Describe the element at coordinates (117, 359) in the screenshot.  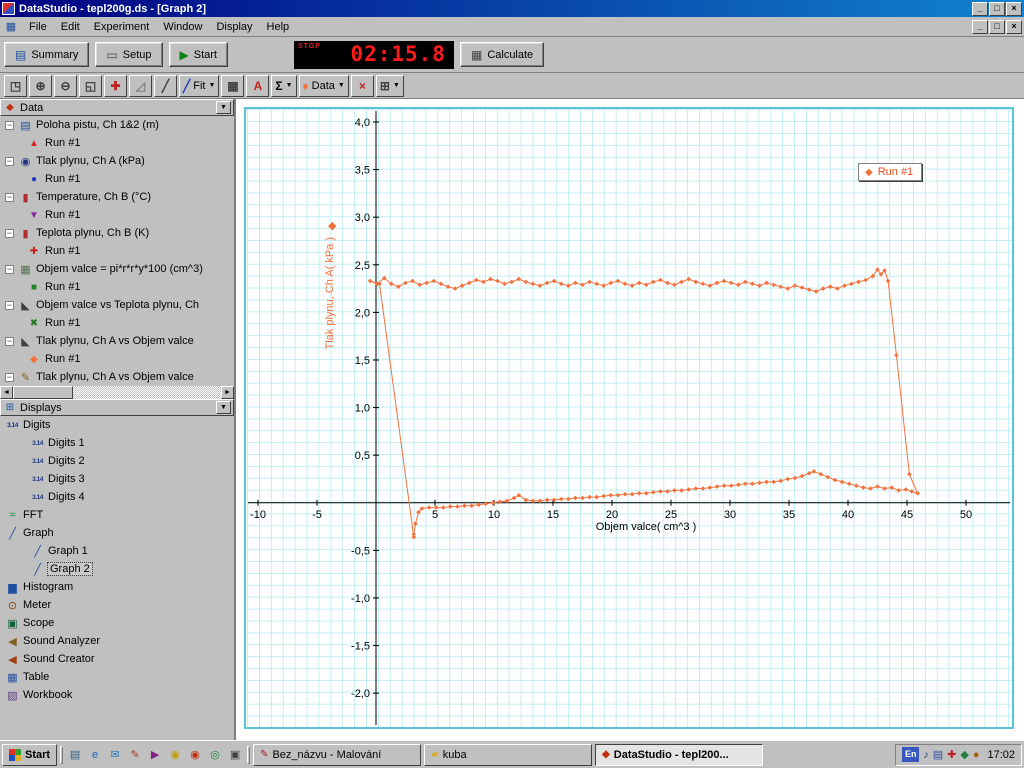
I see `run-item: ◆ Run #1` at that location.